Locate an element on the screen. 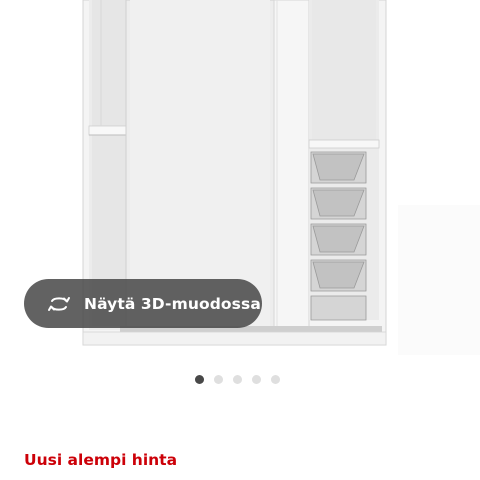 The height and width of the screenshot is (480, 480). view-3d-button: Näytä 3D-muodossa is located at coordinates (143, 303).